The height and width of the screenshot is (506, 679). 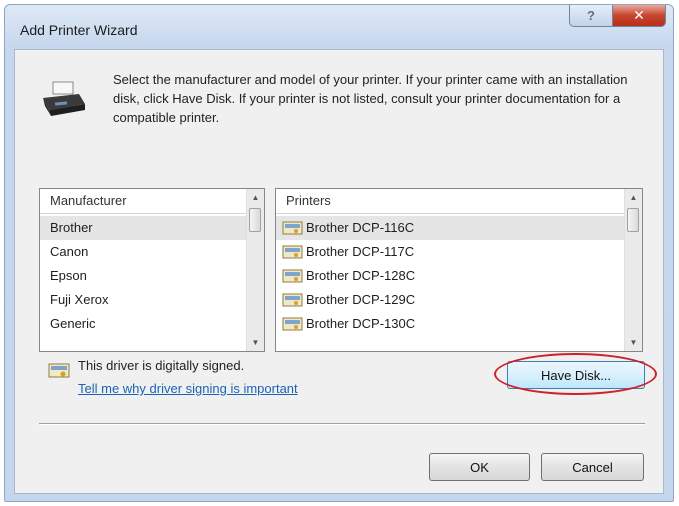 I want to click on list-item: Brother DCP-117C, so click(x=450, y=252).